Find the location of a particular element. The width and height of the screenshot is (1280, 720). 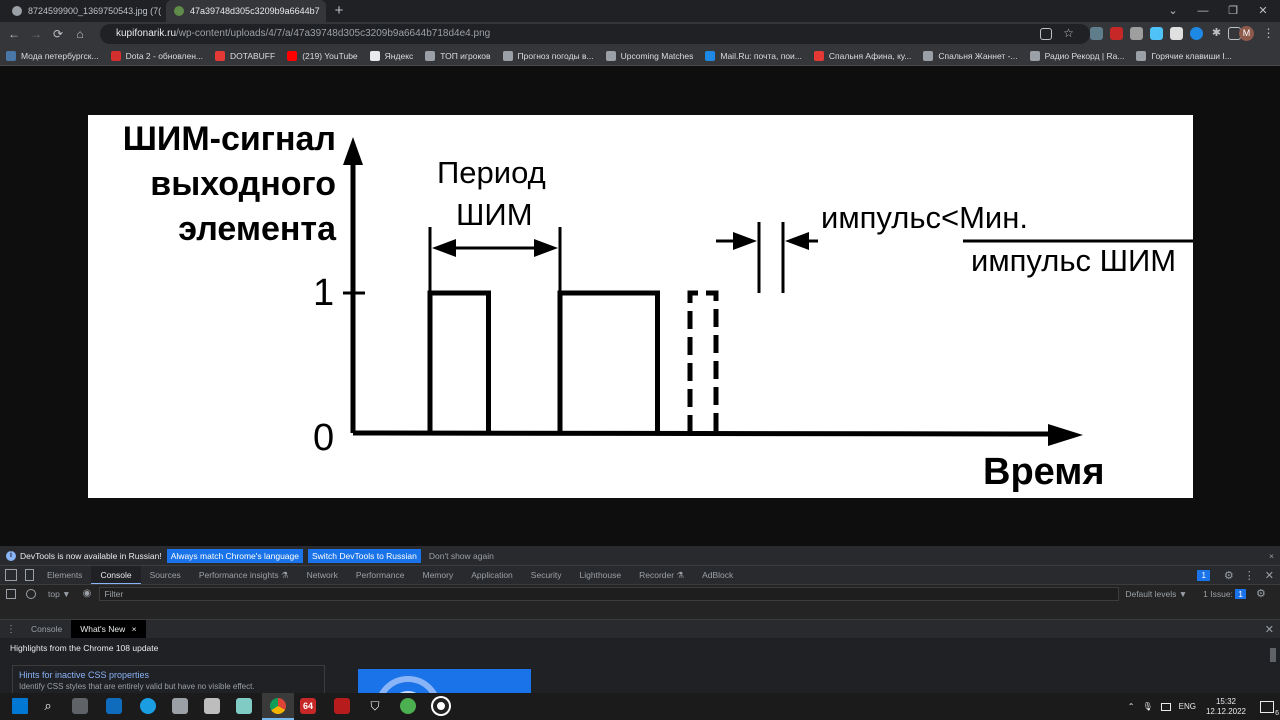

dont-show-again-button: Don't show again is located at coordinates (461, 556).